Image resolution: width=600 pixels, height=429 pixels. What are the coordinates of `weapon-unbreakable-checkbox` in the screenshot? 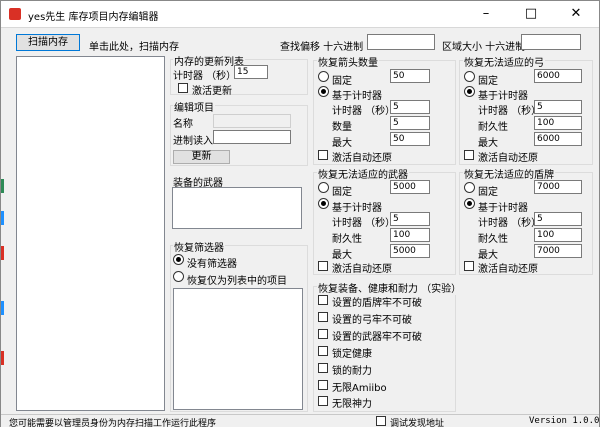 It's located at (323, 334).